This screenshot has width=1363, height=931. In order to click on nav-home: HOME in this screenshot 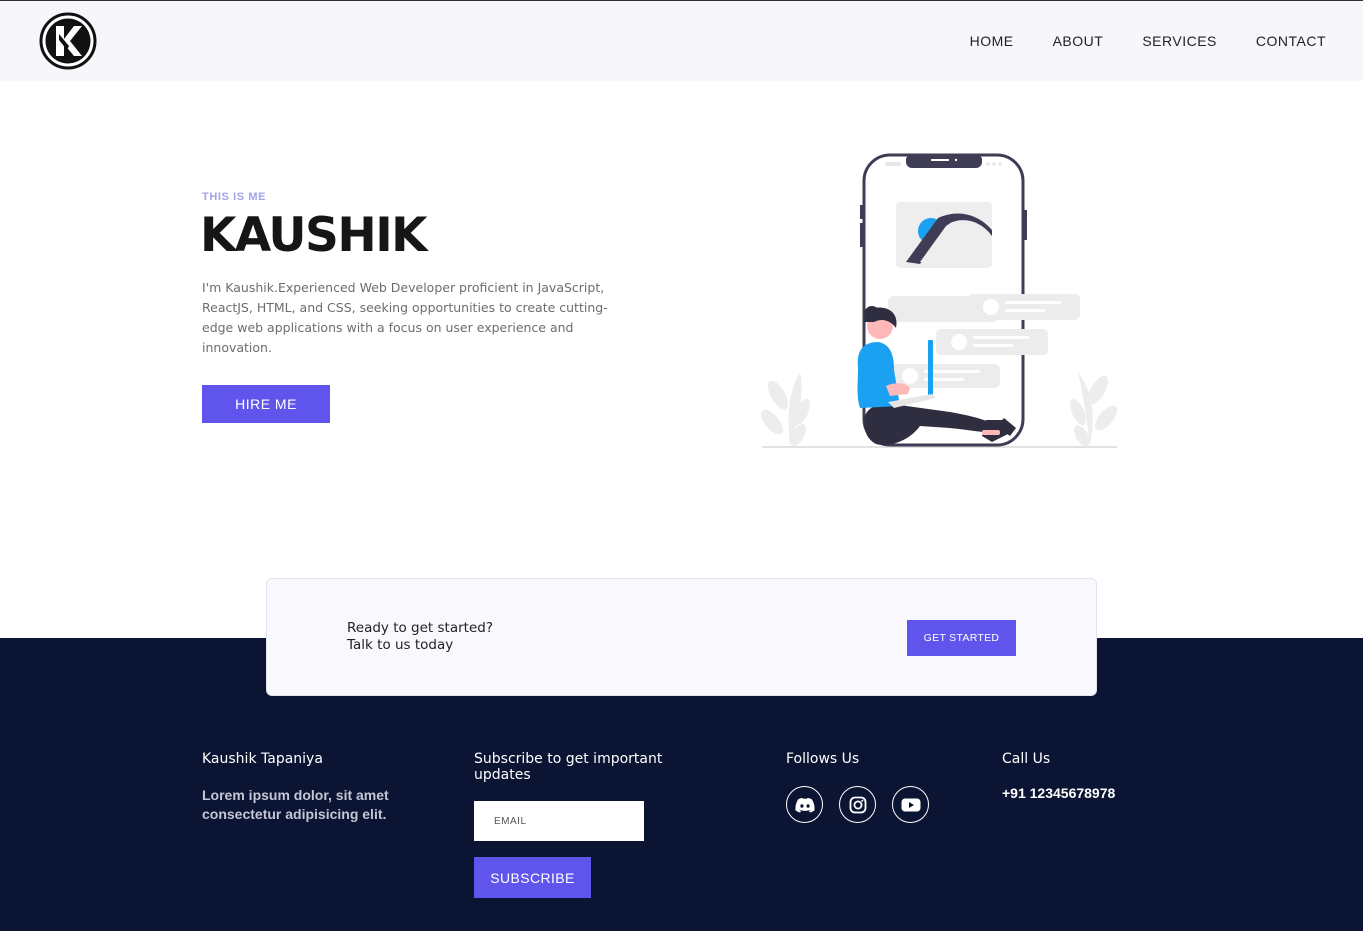, I will do `click(992, 41)`.